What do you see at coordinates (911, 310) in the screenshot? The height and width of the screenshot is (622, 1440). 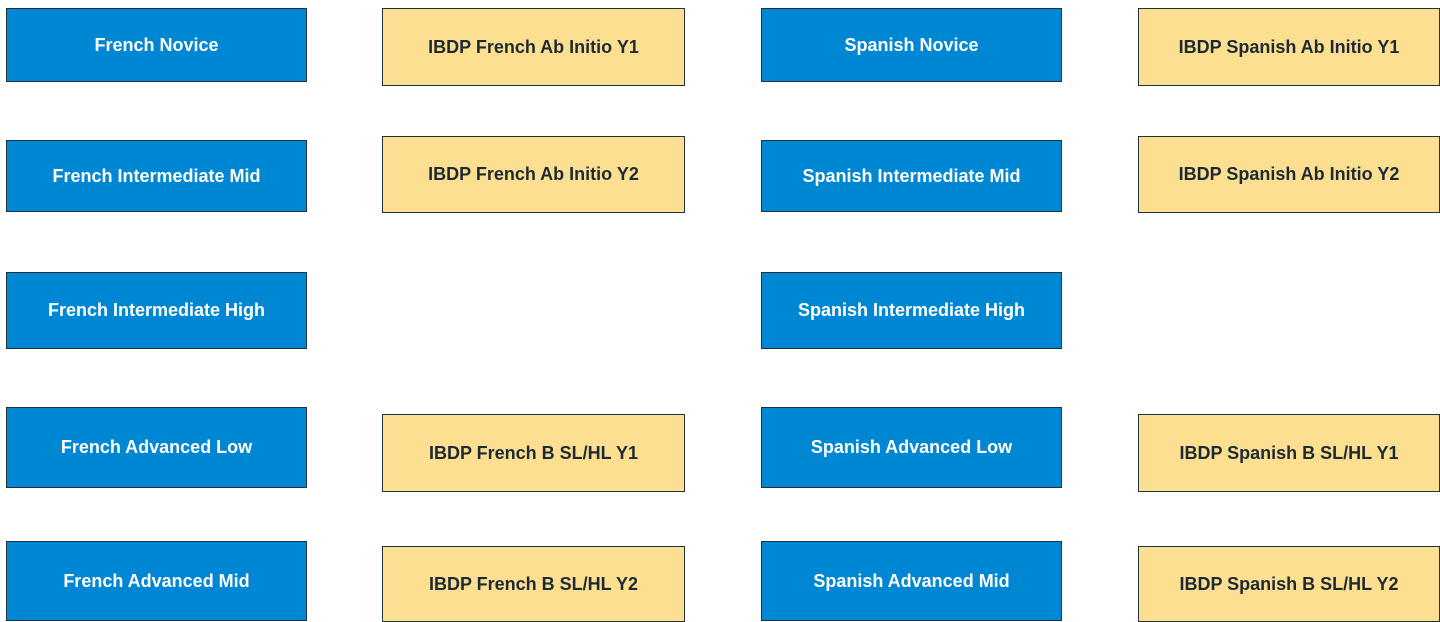 I see `box-spanish-intermediate-high: Spanish Intermediate High` at bounding box center [911, 310].